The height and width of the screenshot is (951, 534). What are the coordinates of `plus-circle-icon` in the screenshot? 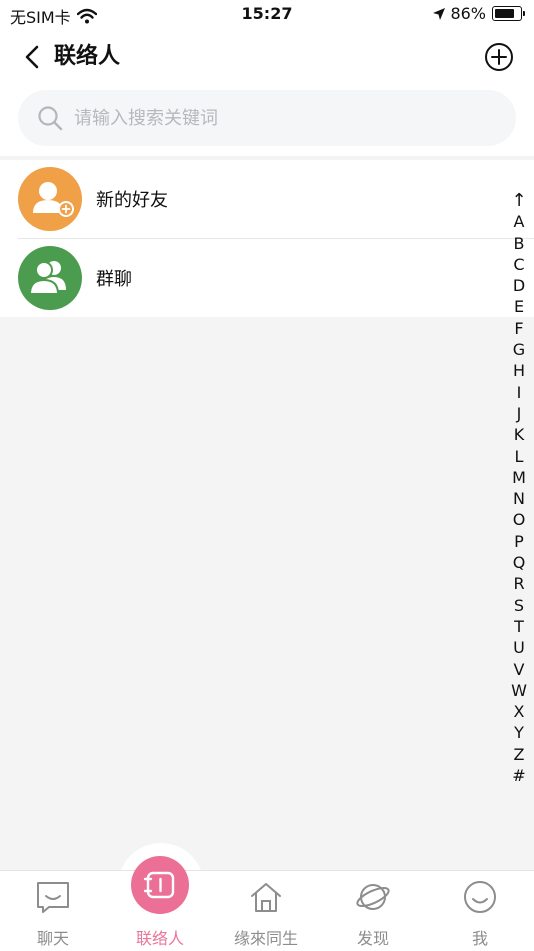 It's located at (499, 57).